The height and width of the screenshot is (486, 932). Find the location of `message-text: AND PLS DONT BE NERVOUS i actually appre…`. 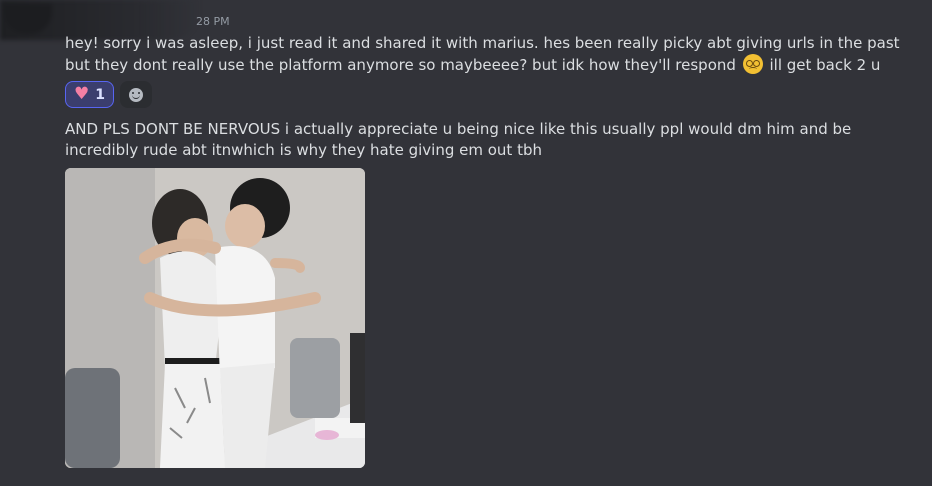

message-text: AND PLS DONT BE NERVOUS i actually appre… is located at coordinates (458, 139).